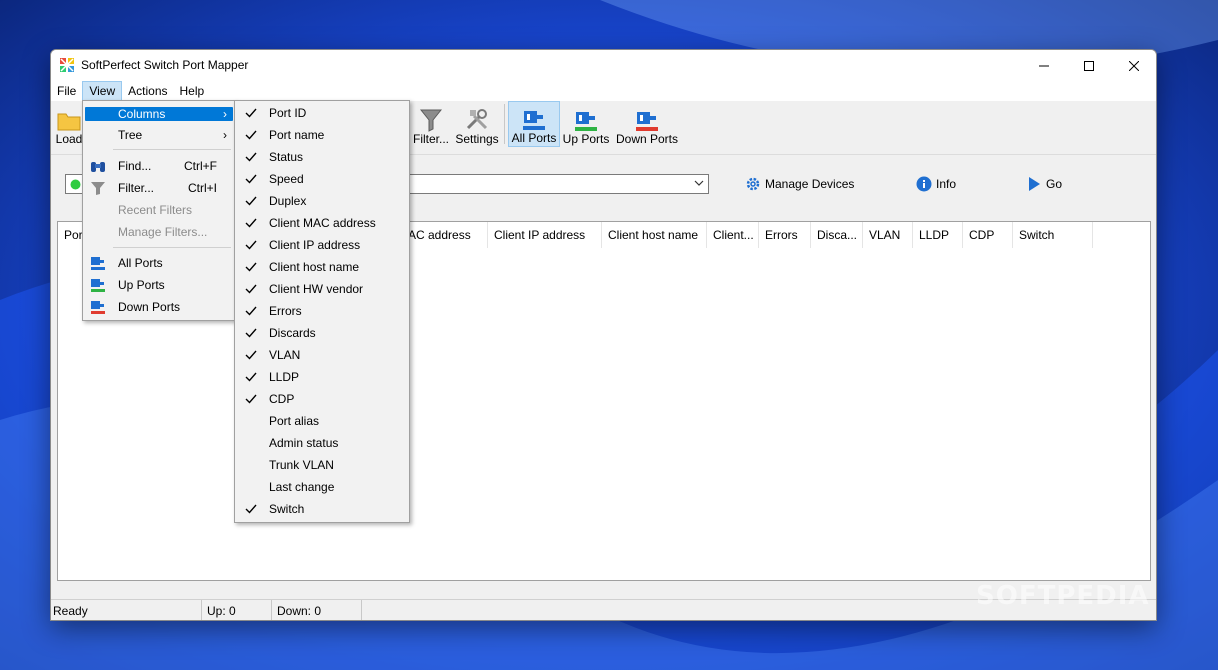 The height and width of the screenshot is (670, 1218). I want to click on column-toggle-label: Errors, so click(285, 311).